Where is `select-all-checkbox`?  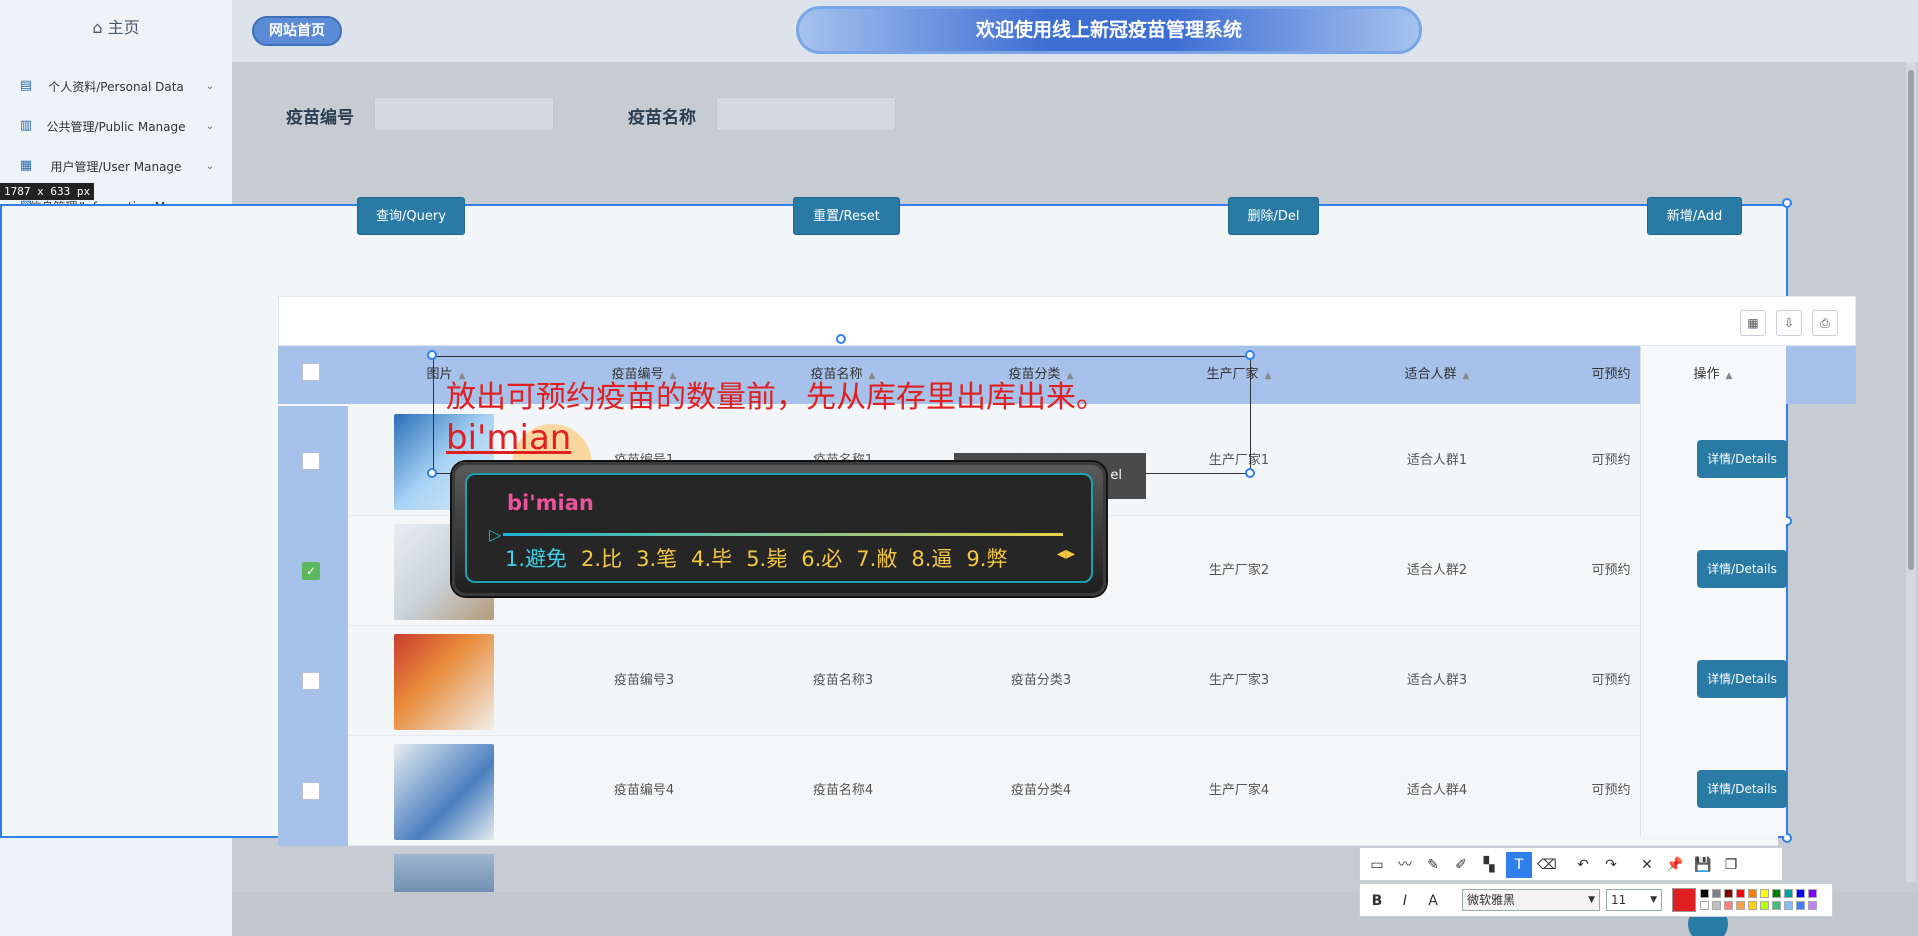 select-all-checkbox is located at coordinates (311, 372).